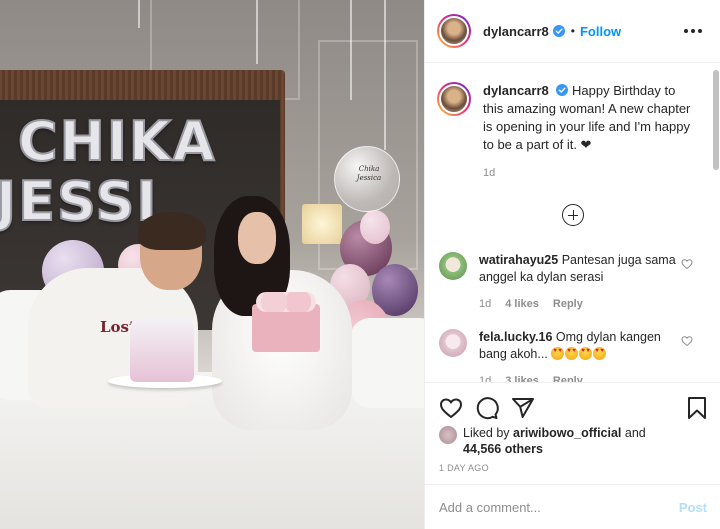  I want to click on comment-input, so click(559, 507).